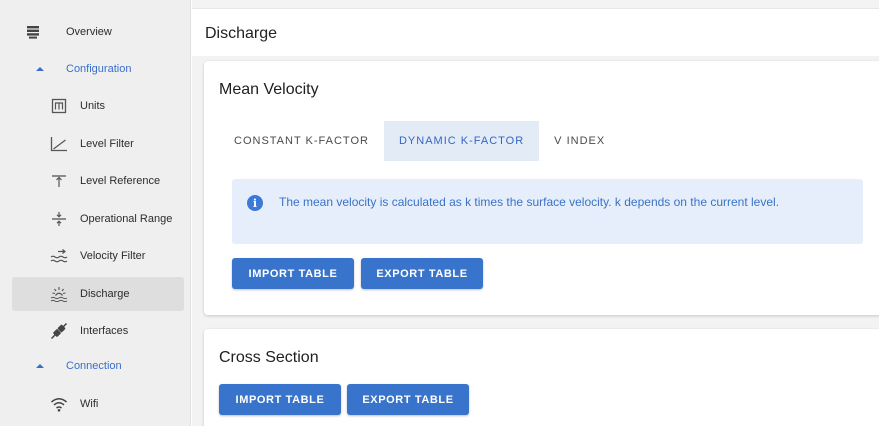 This screenshot has height=426, width=879. I want to click on sidebar-item-level-filter: Level Filter, so click(98, 144).